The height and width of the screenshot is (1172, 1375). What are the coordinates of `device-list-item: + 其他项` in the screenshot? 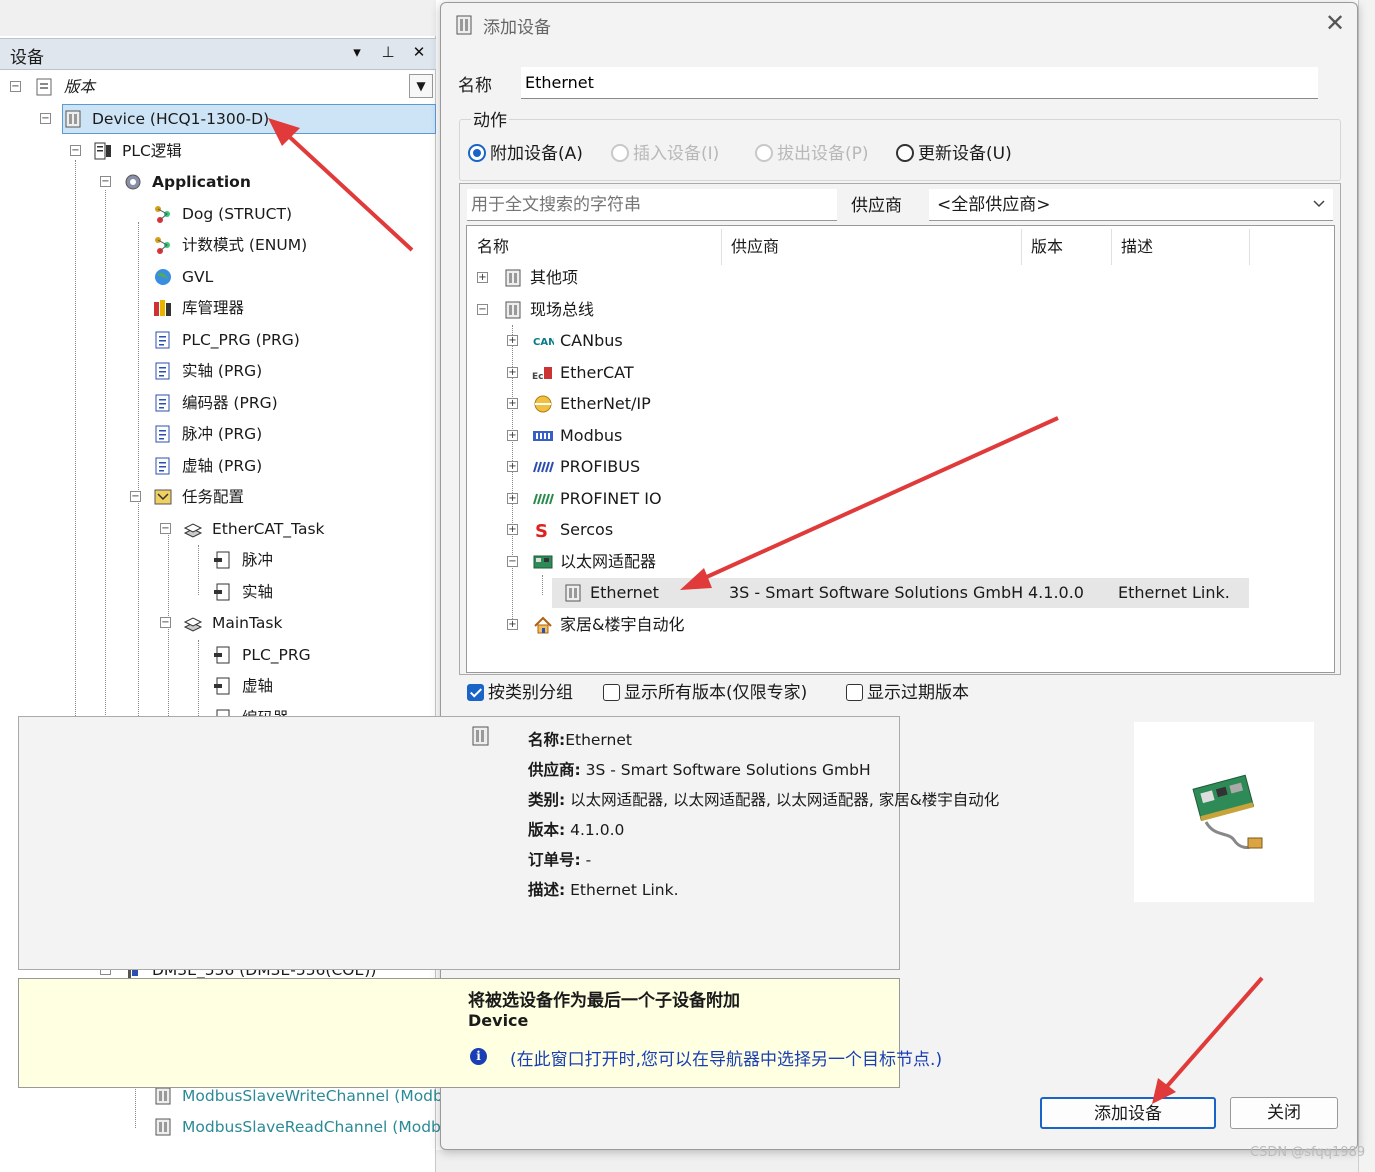 It's located at (665, 278).